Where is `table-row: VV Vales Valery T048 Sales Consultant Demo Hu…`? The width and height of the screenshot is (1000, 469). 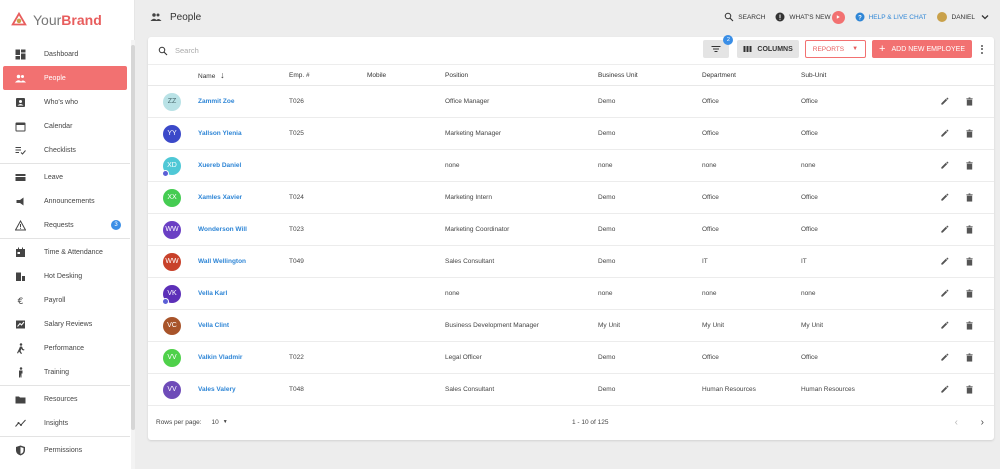
table-row: VV Vales Valery T048 Sales Consultant Demo Hu… is located at coordinates (571, 389).